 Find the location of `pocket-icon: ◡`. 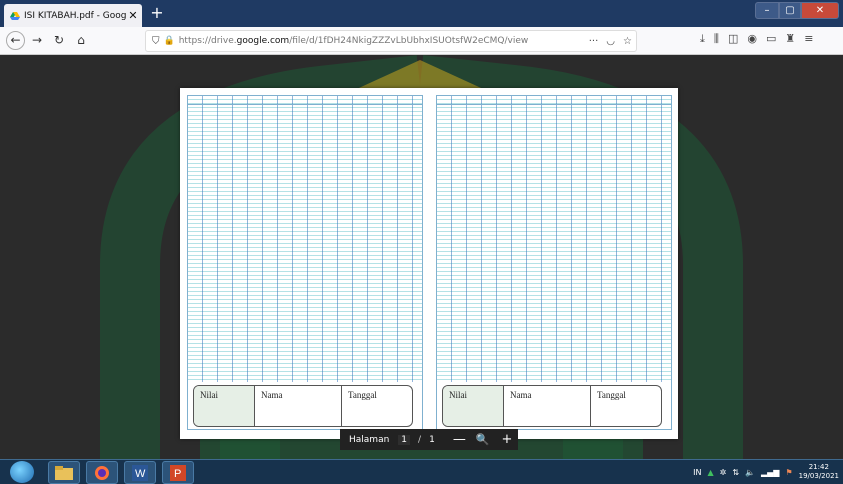

pocket-icon: ◡ is located at coordinates (610, 41).